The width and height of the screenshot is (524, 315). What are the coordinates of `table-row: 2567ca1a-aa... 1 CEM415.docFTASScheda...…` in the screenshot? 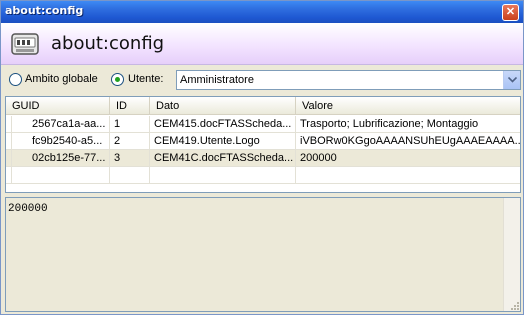 It's located at (263, 124).